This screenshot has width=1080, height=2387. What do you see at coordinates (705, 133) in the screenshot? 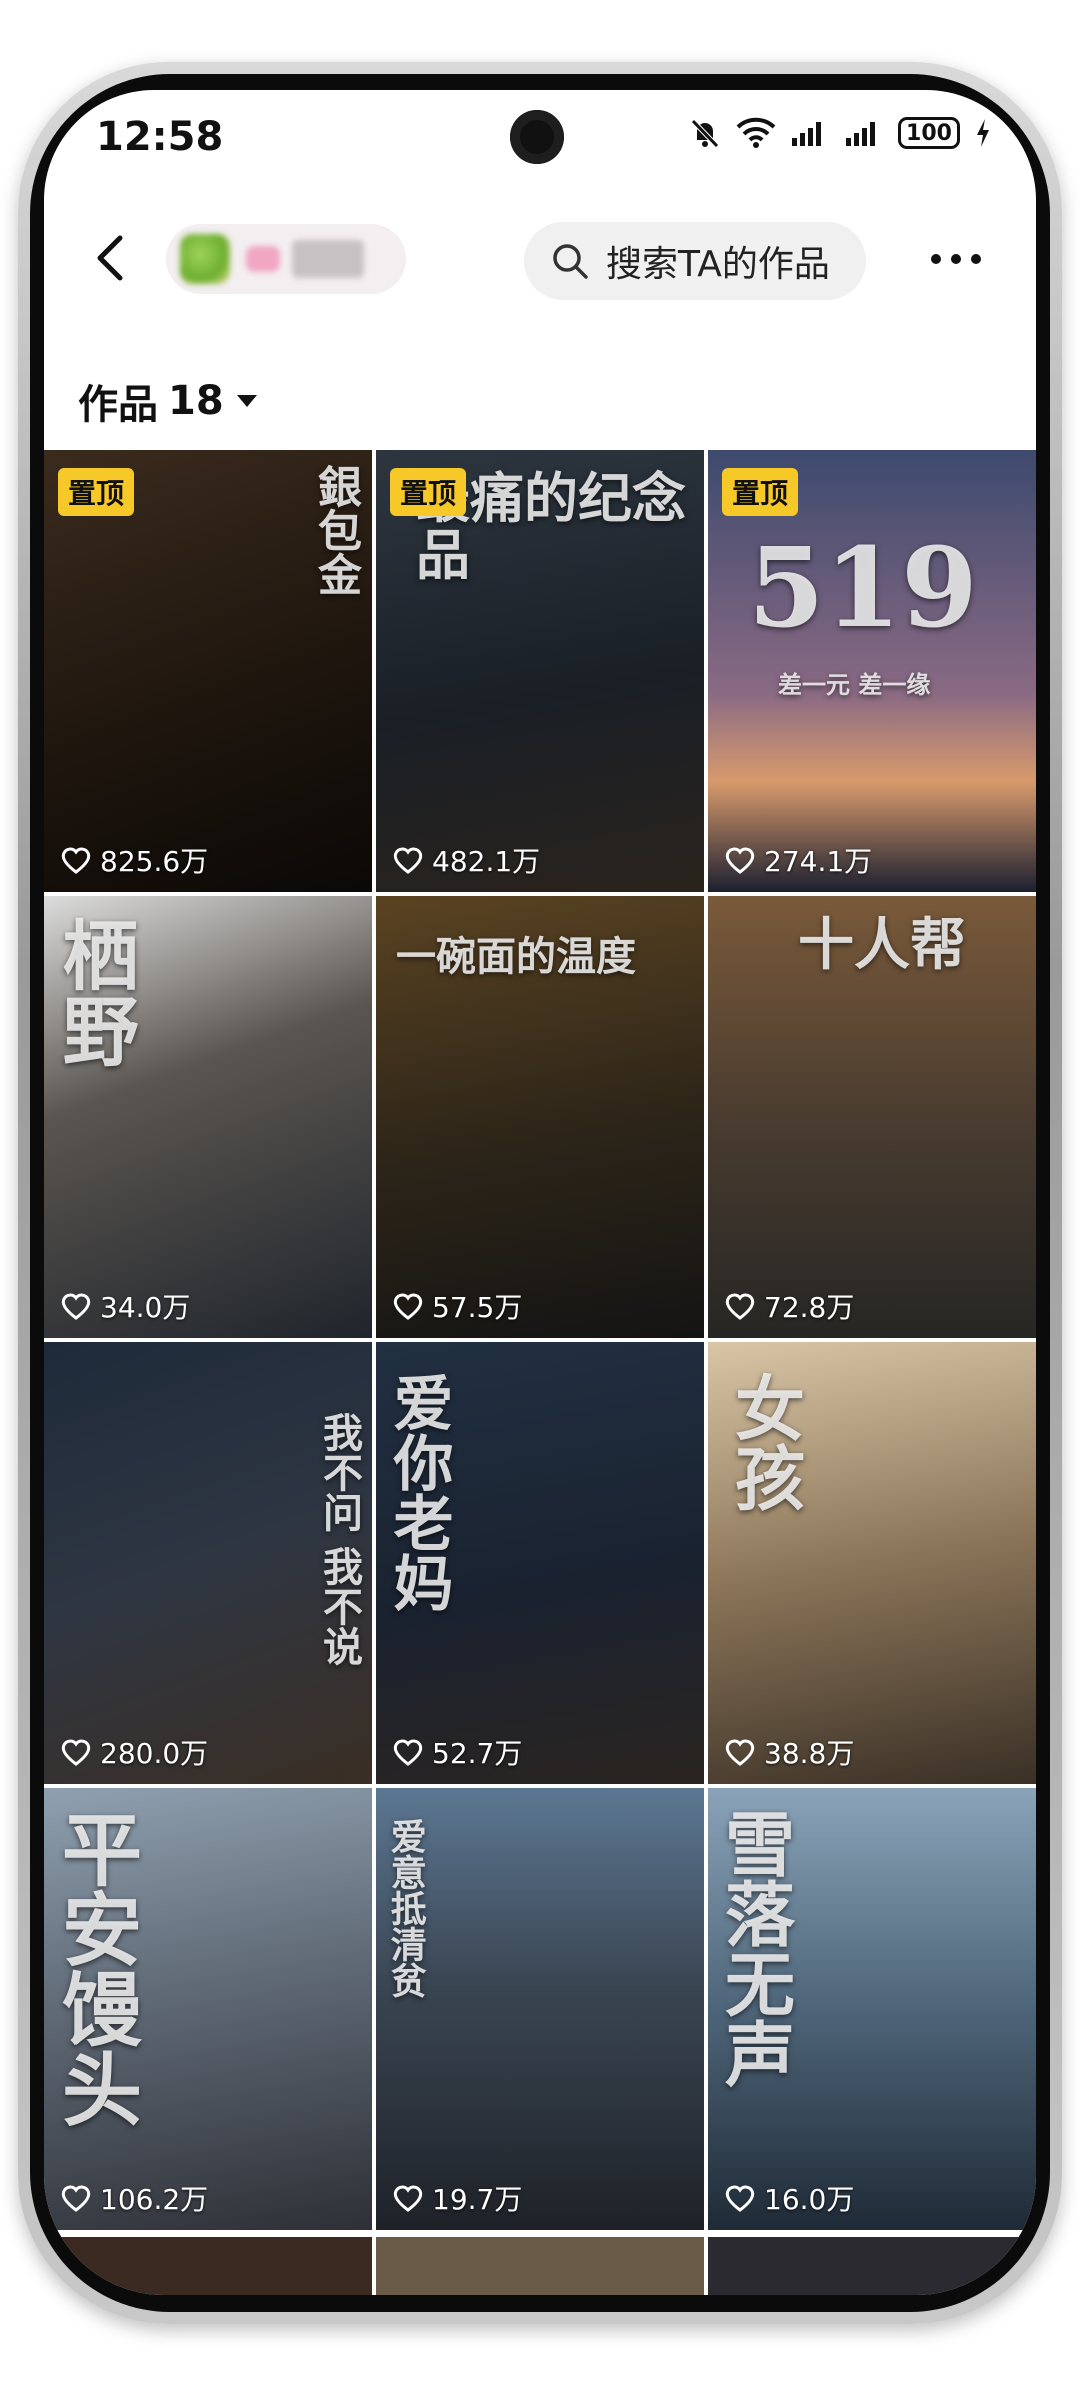
I see `mute-bell-icon` at bounding box center [705, 133].